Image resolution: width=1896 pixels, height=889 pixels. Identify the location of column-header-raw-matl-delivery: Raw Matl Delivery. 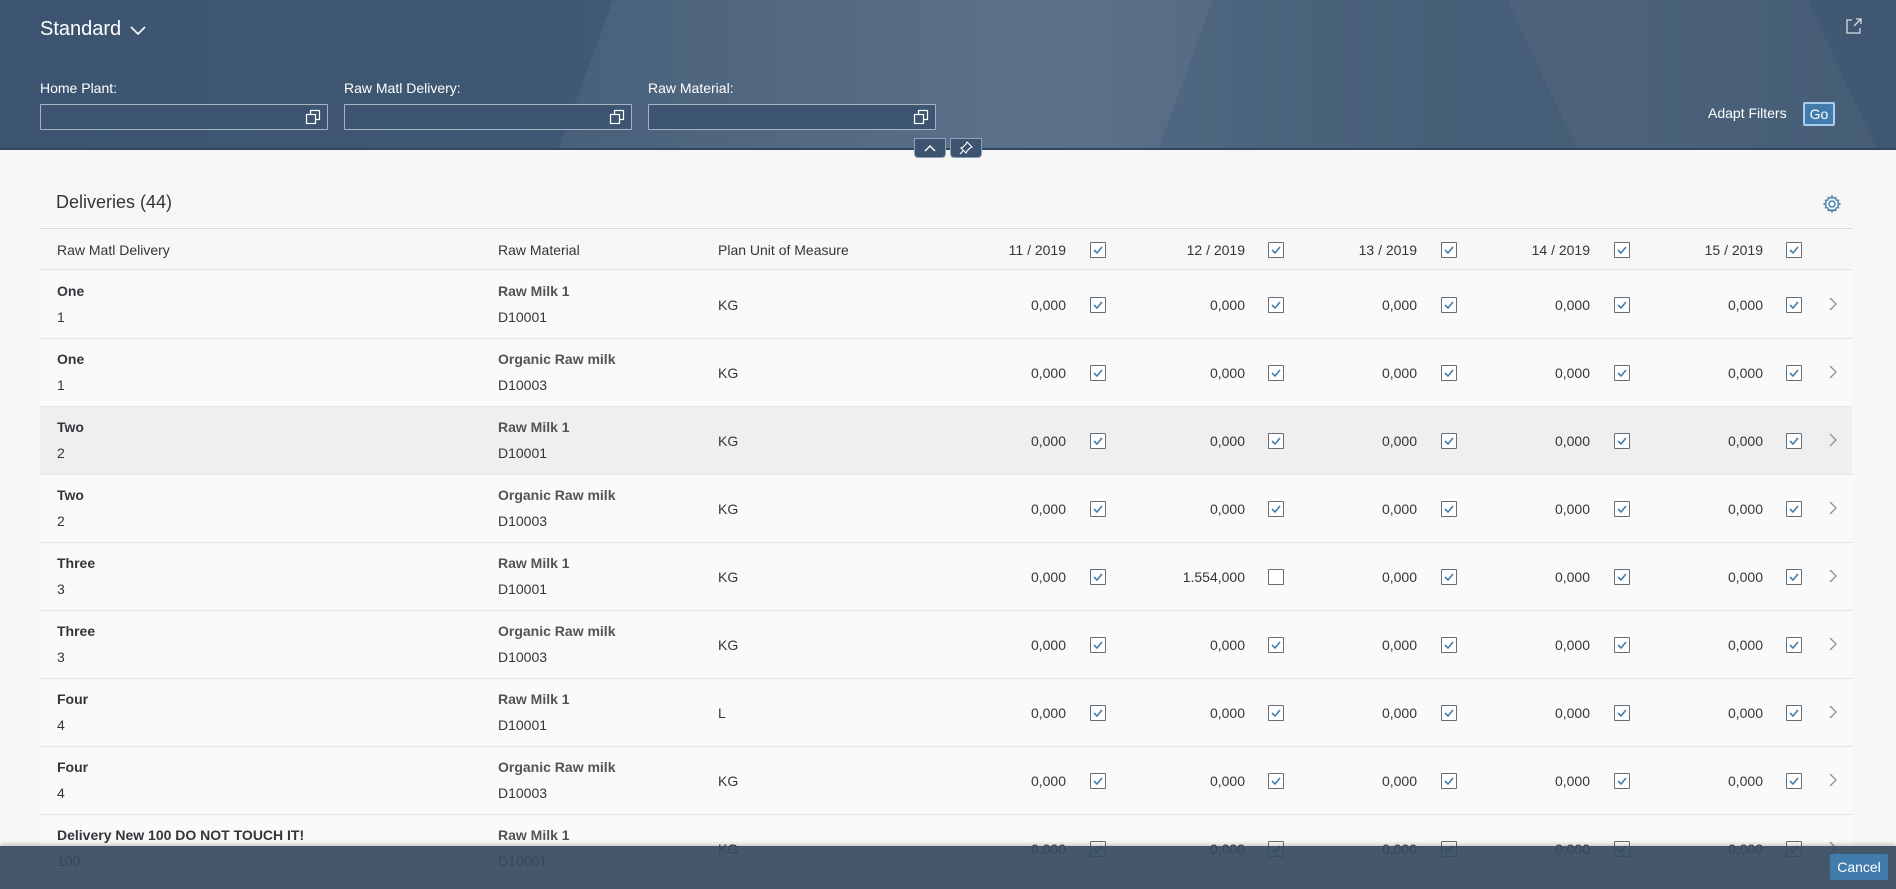
(113, 250).